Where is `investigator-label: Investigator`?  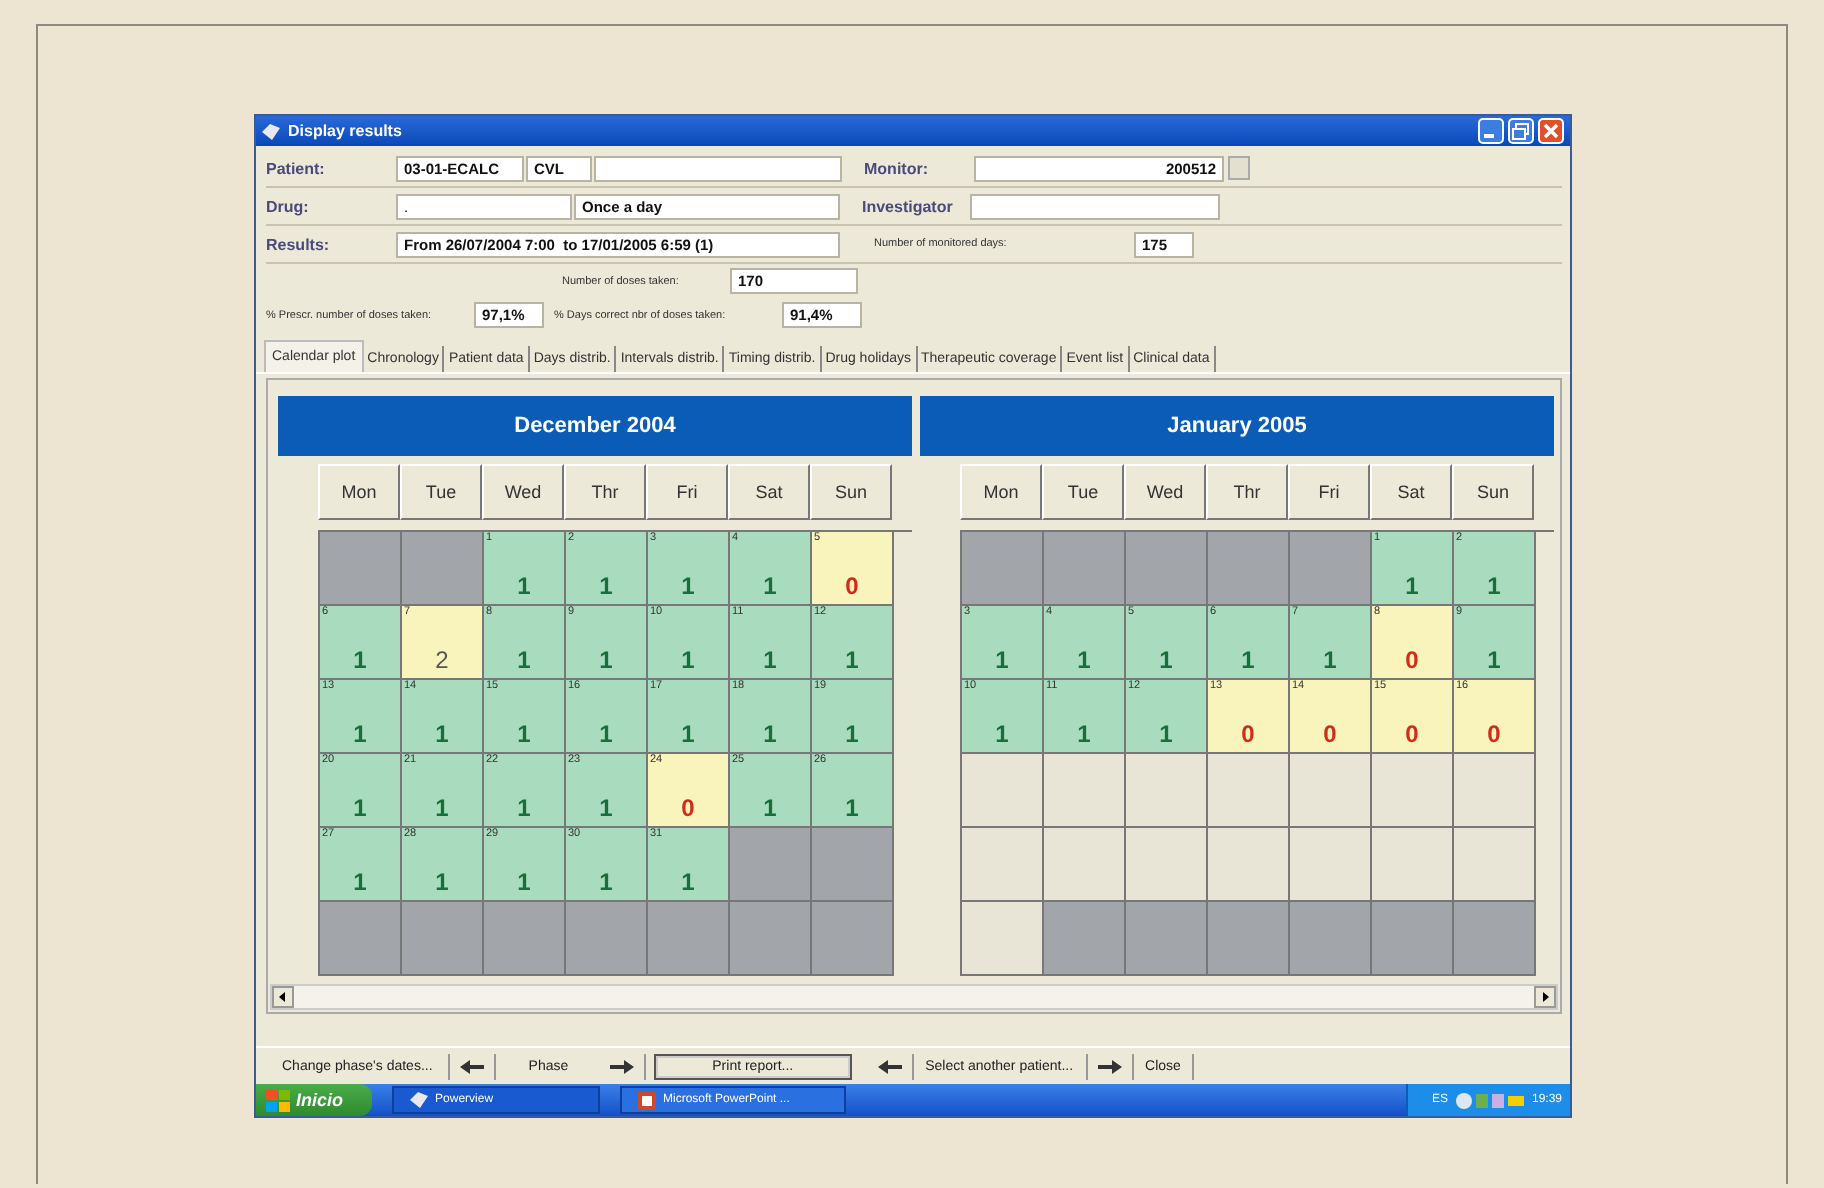 investigator-label: Investigator is located at coordinates (908, 206).